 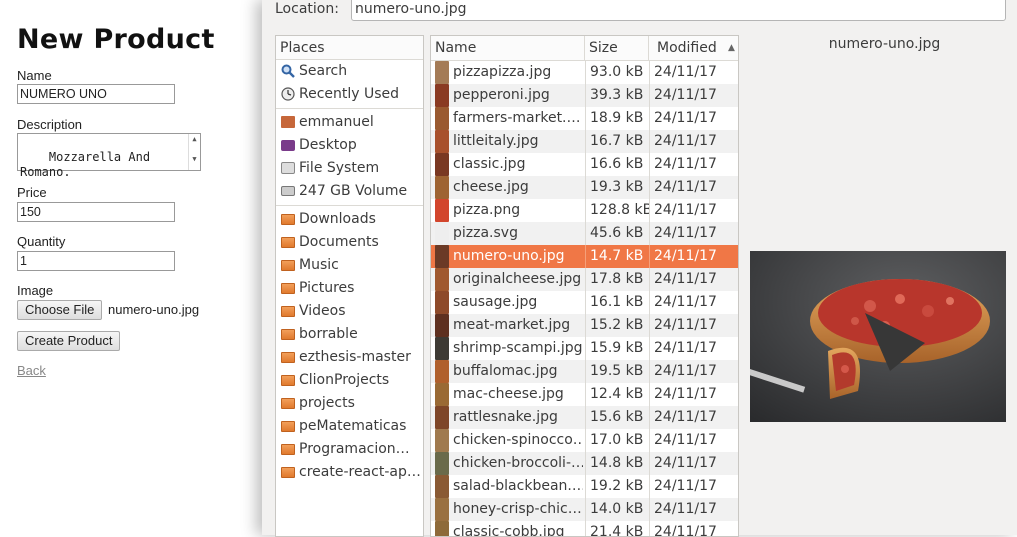 What do you see at coordinates (287, 191) in the screenshot?
I see `drive-icon` at bounding box center [287, 191].